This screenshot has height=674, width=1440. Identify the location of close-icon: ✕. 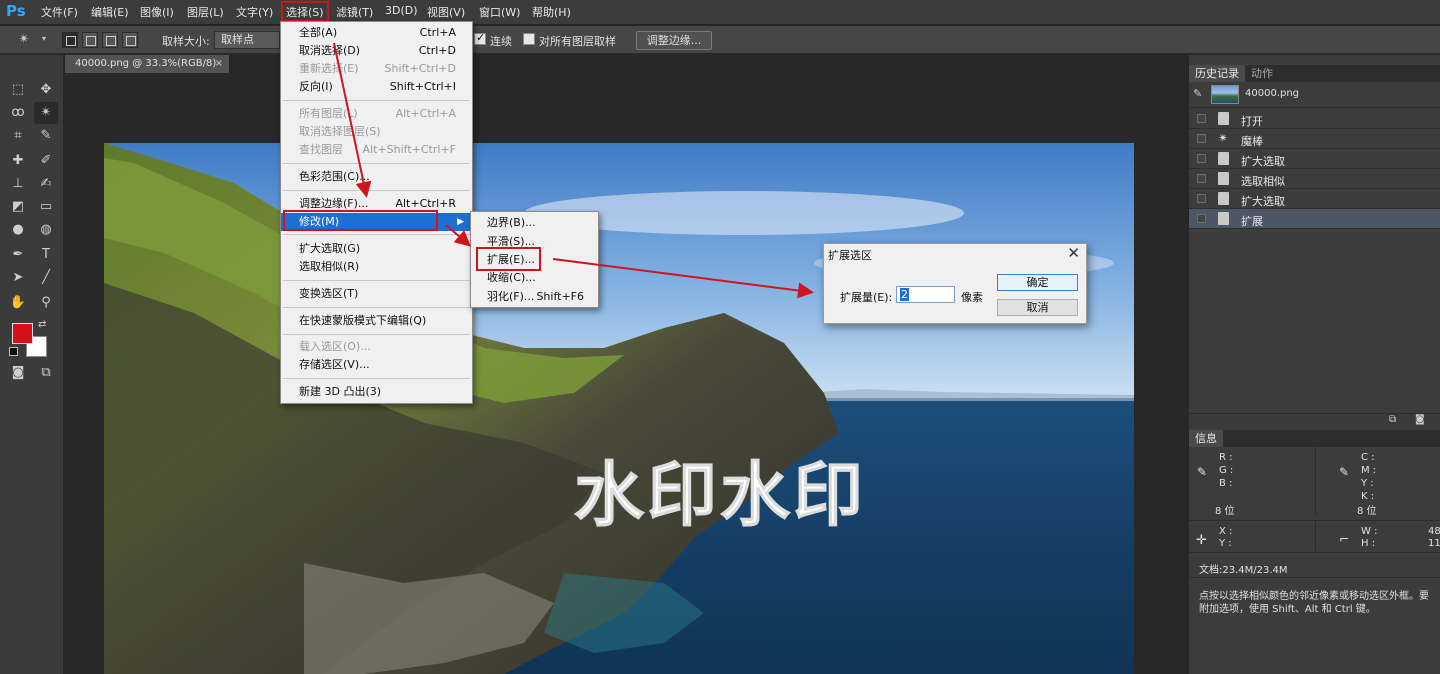
(1073, 253).